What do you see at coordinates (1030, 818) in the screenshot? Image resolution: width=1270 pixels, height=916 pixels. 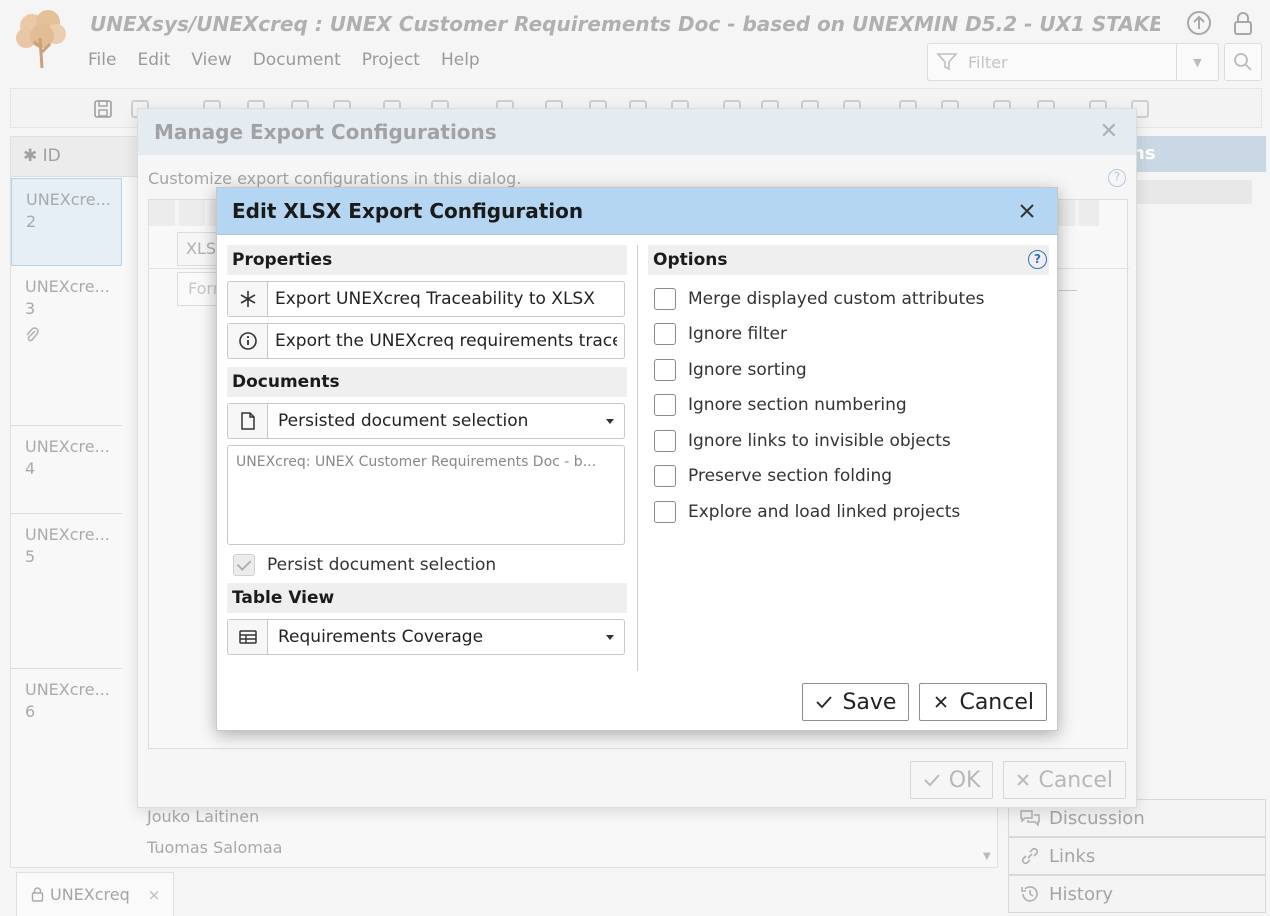 I see `discussion-icon` at bounding box center [1030, 818].